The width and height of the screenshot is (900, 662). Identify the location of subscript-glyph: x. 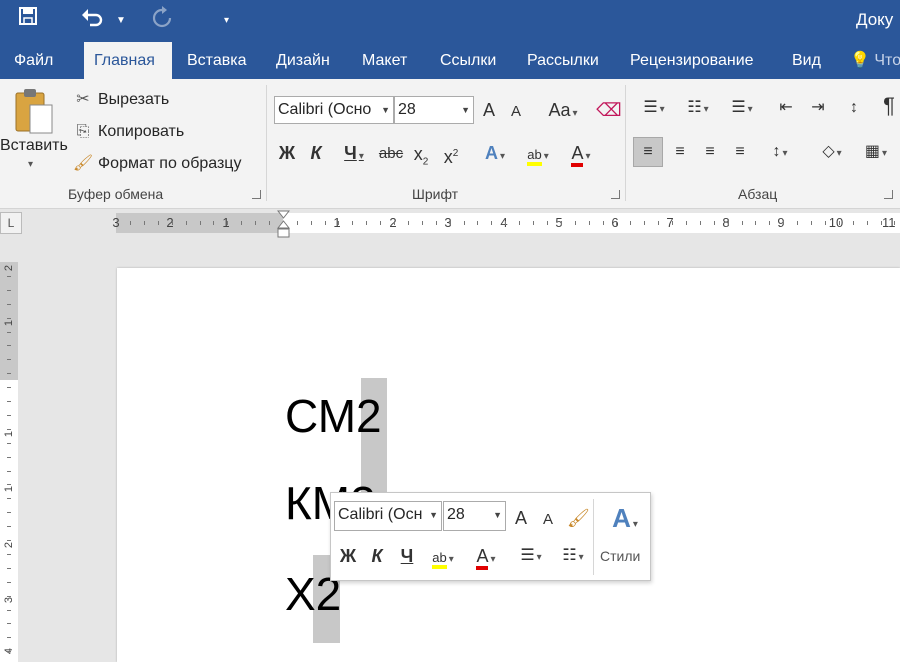
(418, 154).